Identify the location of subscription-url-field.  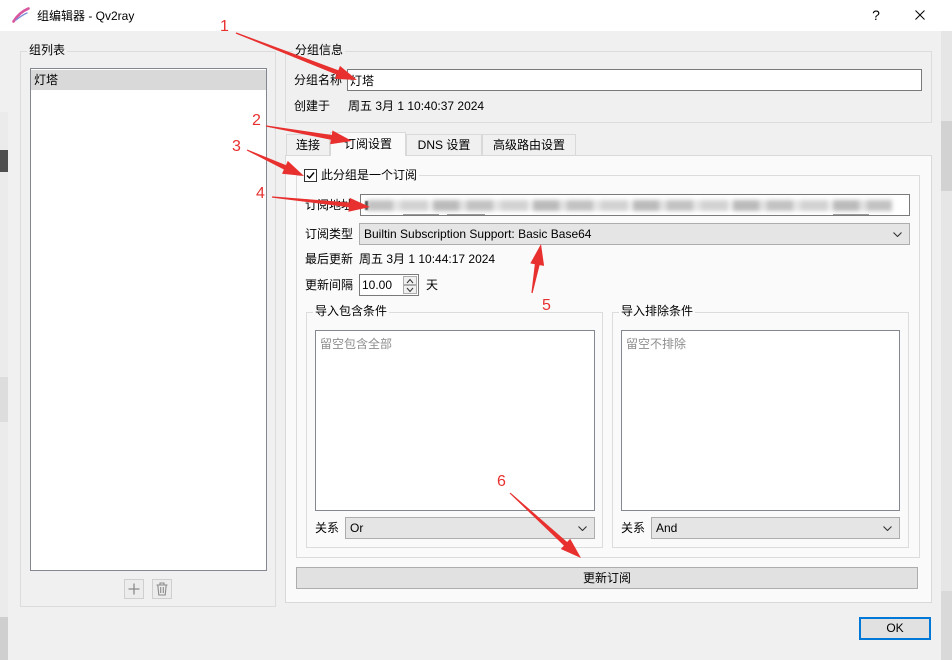
(635, 205).